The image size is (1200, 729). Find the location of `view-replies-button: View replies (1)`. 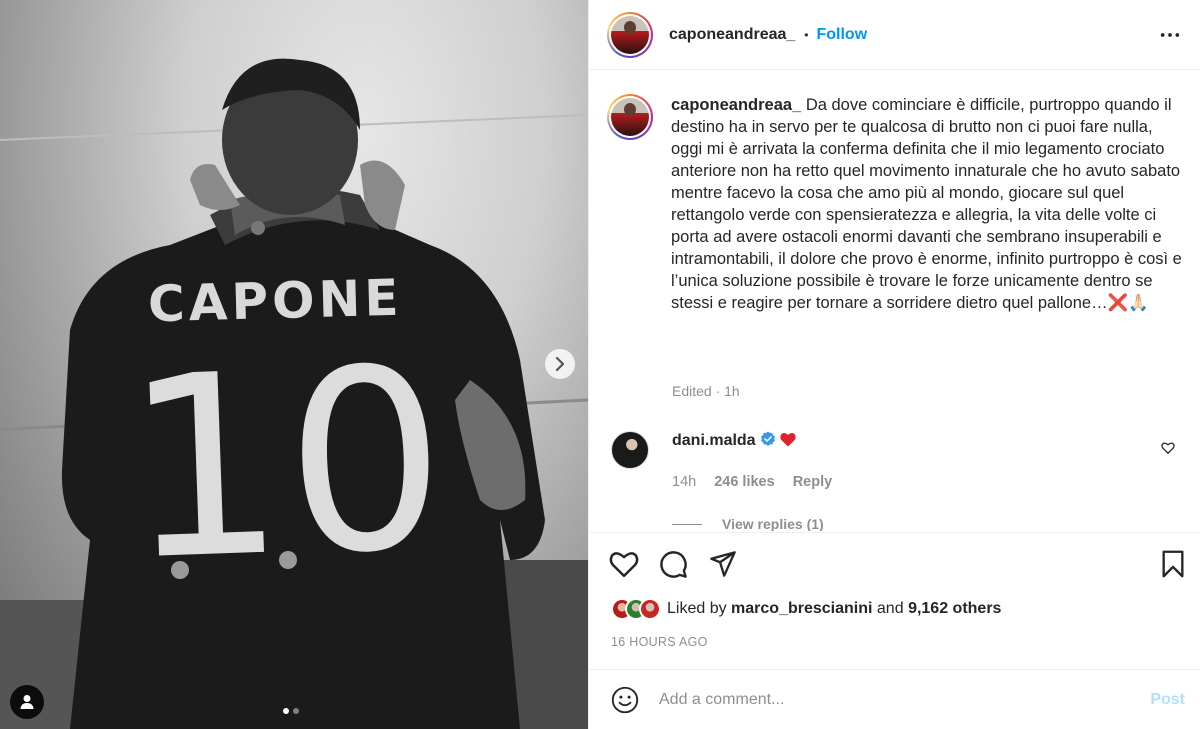

view-replies-button: View replies (1) is located at coordinates (748, 523).